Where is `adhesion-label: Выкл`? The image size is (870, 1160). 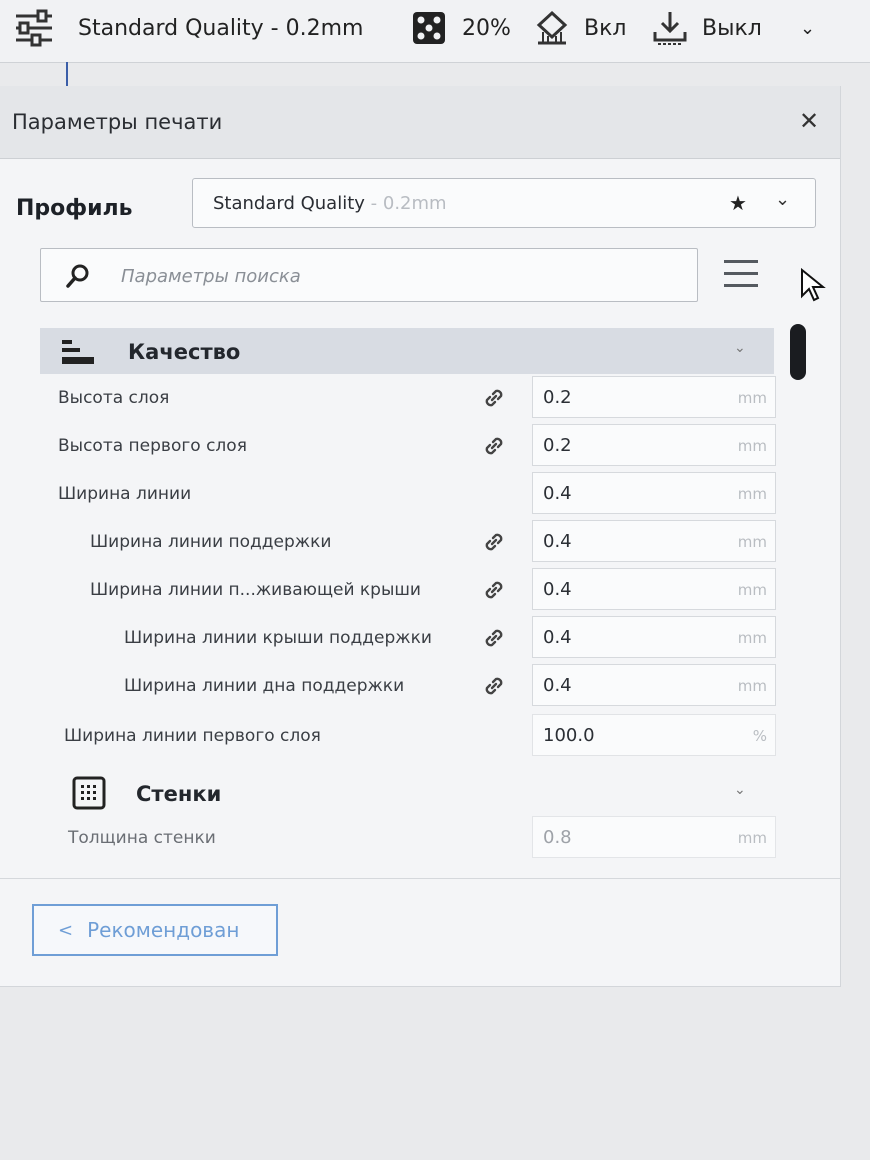
adhesion-label: Выкл is located at coordinates (732, 28).